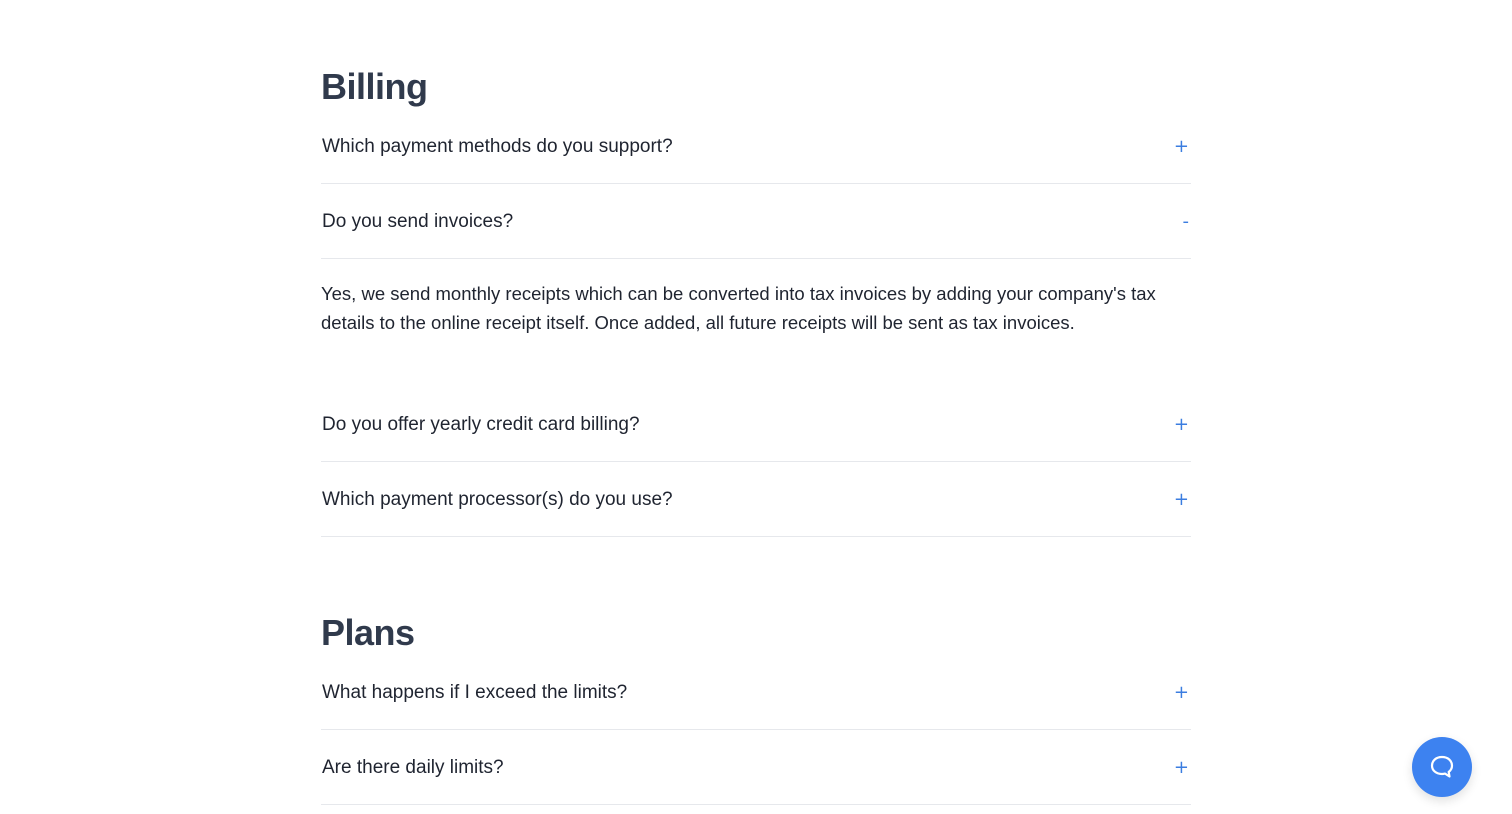 This screenshot has height=814, width=1512. What do you see at coordinates (413, 767) in the screenshot?
I see `faq-question: Are there daily limits?` at bounding box center [413, 767].